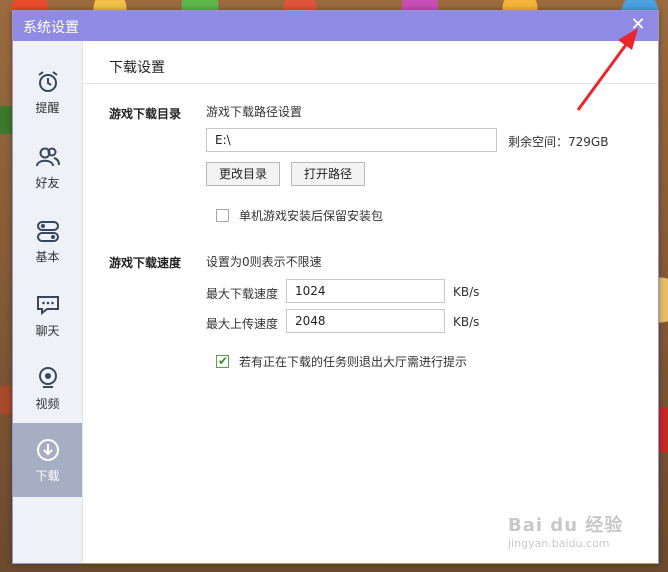 Image resolution: width=668 pixels, height=572 pixels. Describe the element at coordinates (311, 216) in the screenshot. I see `keep-package-label: 单机游戏安装后保留安装包` at that location.